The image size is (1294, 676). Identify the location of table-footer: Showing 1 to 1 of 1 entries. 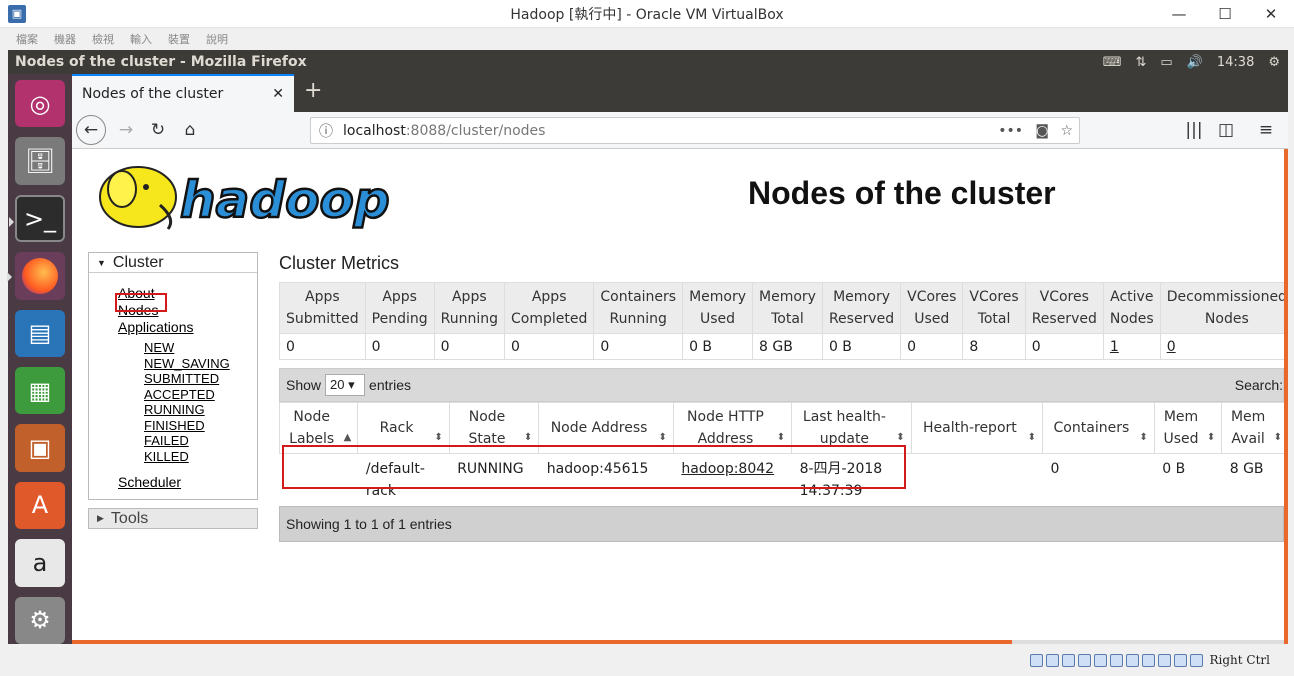
(781, 524).